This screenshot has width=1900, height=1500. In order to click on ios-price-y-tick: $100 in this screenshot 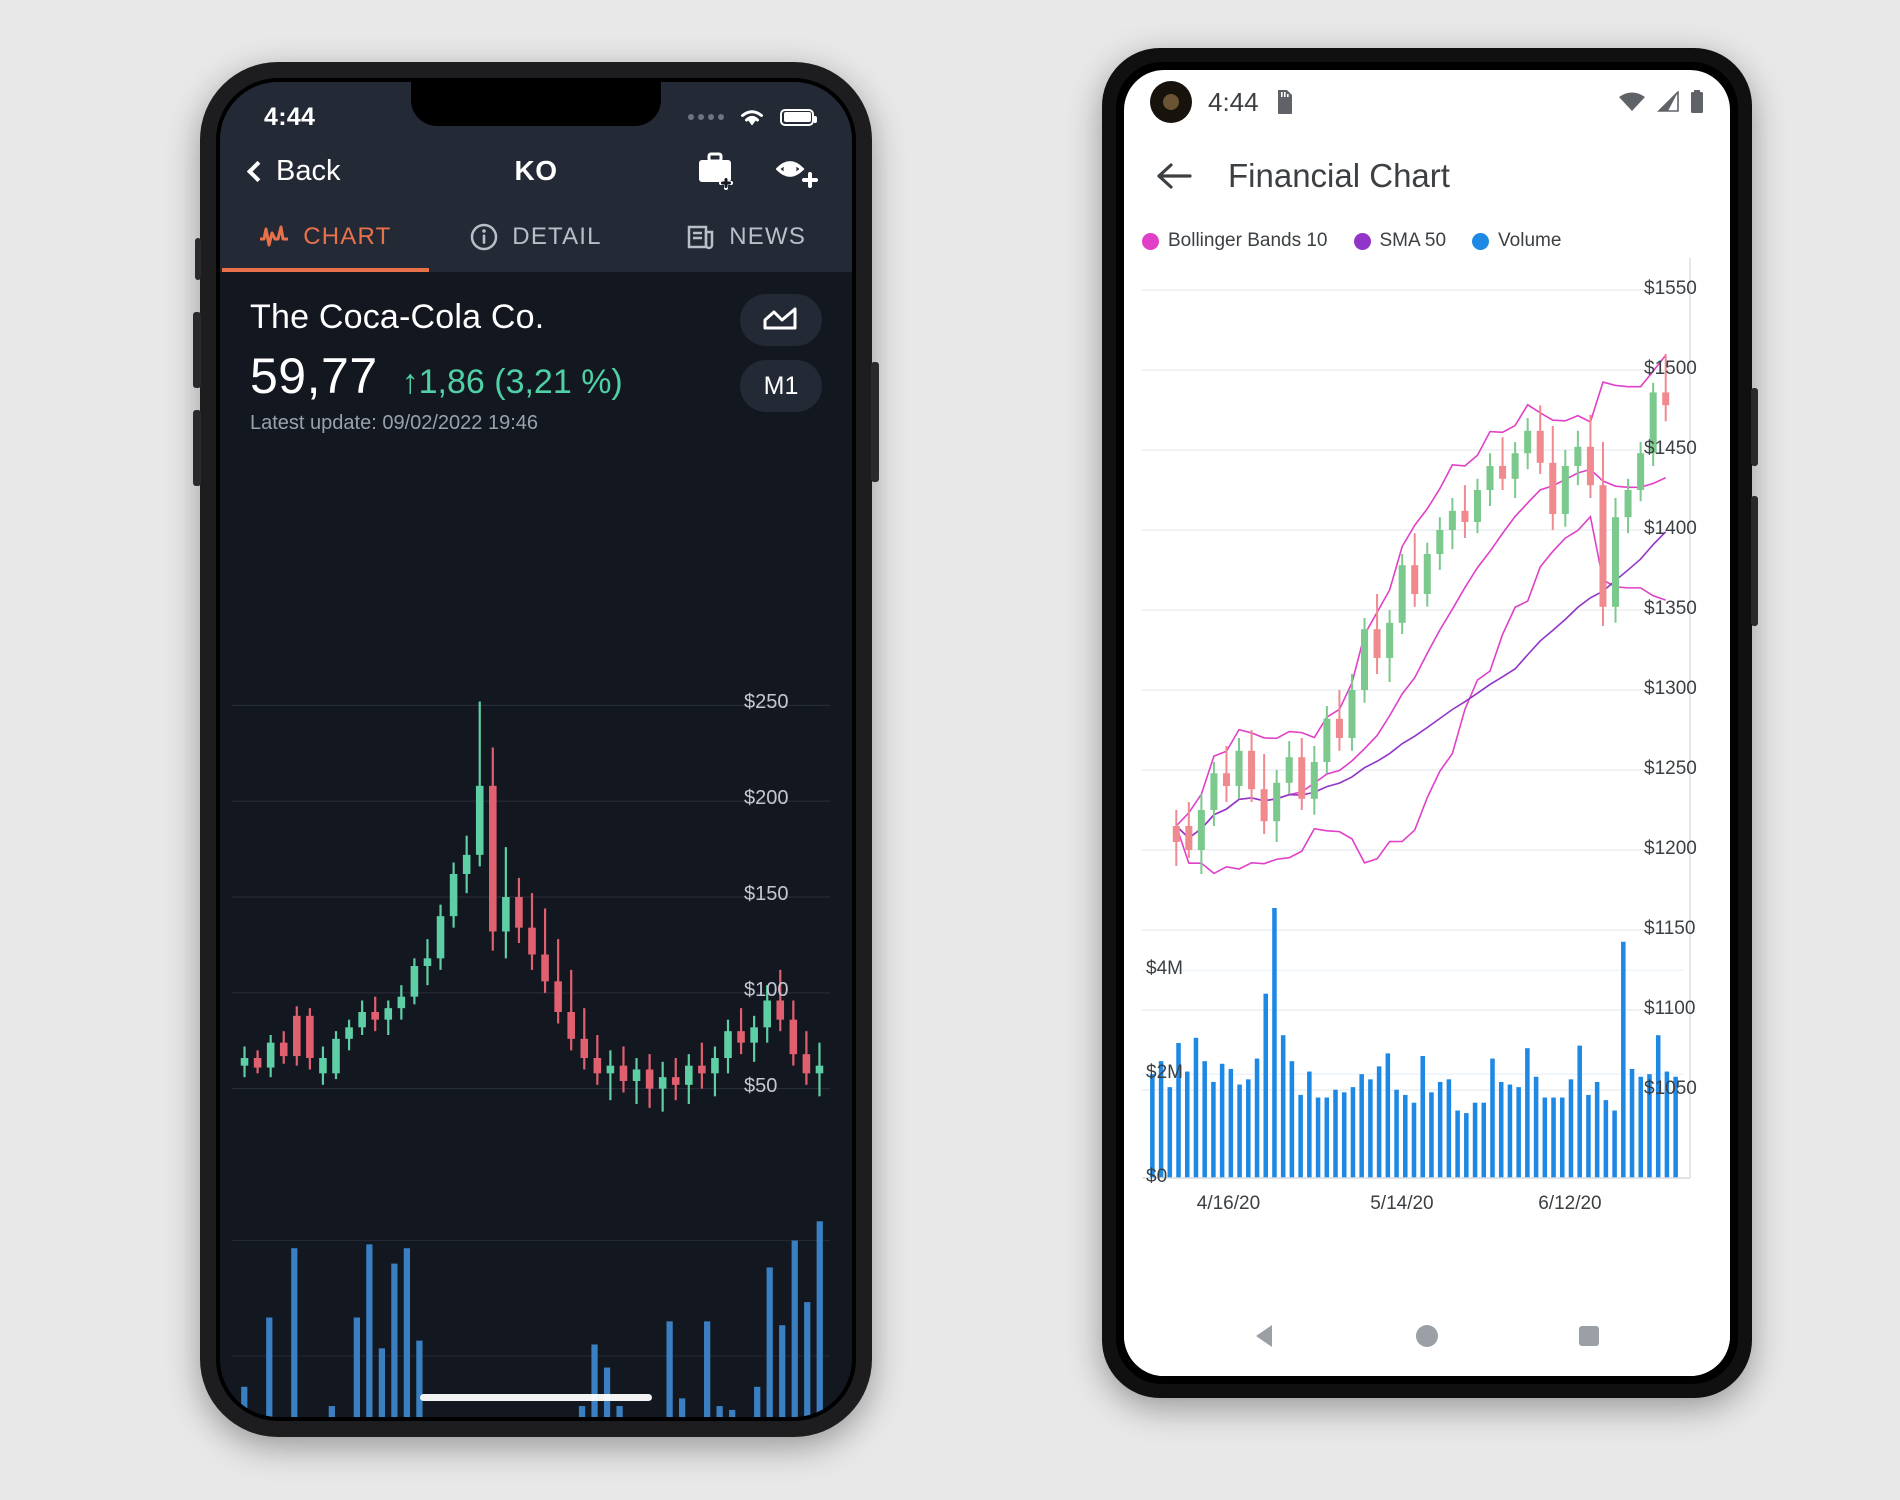, I will do `click(766, 989)`.